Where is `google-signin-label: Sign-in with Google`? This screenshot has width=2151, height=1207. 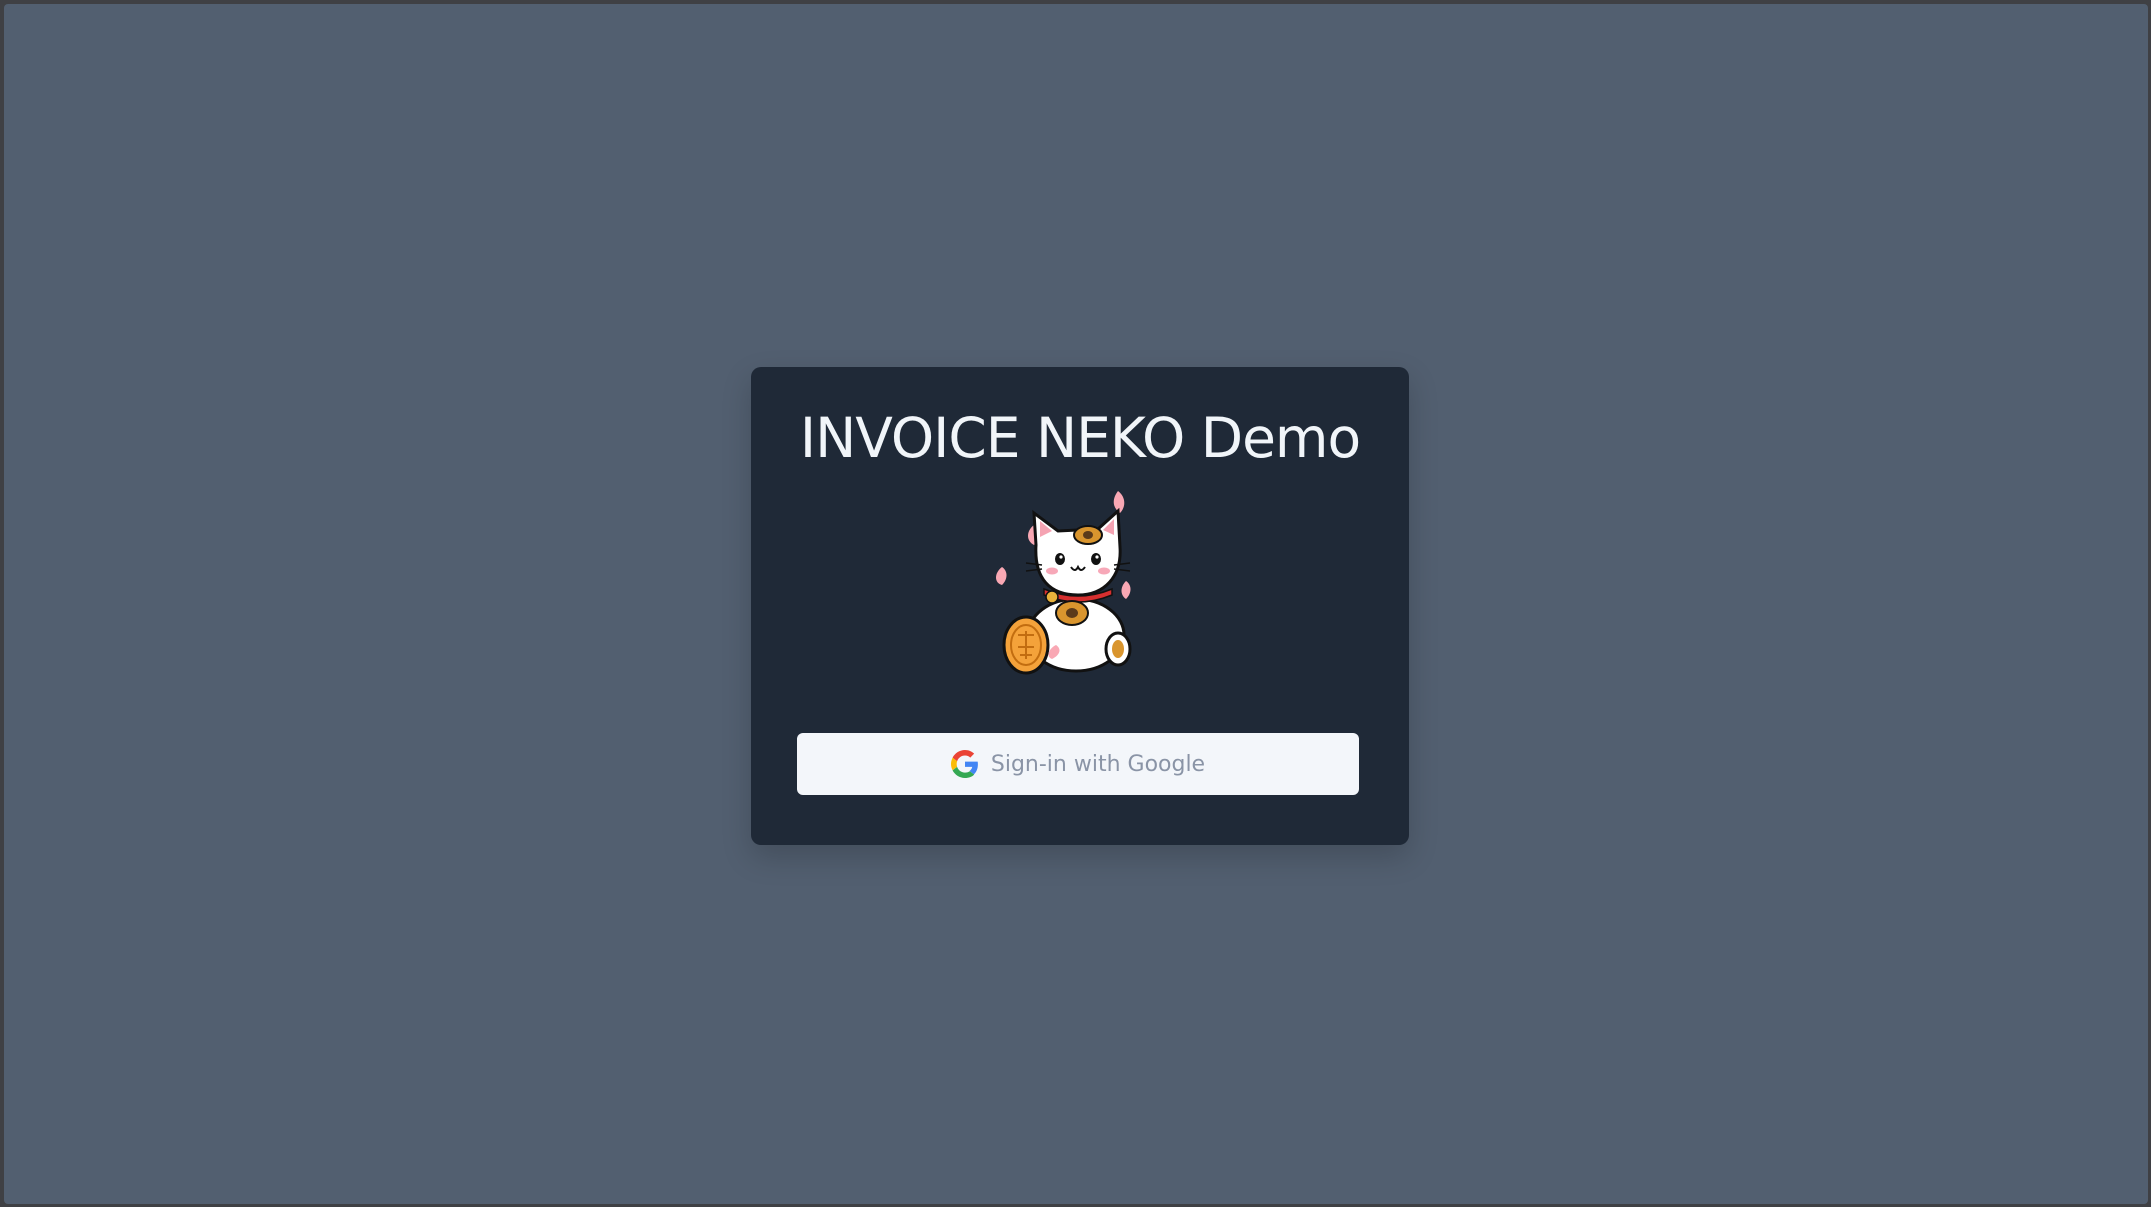
google-signin-label: Sign-in with Google is located at coordinates (1098, 764).